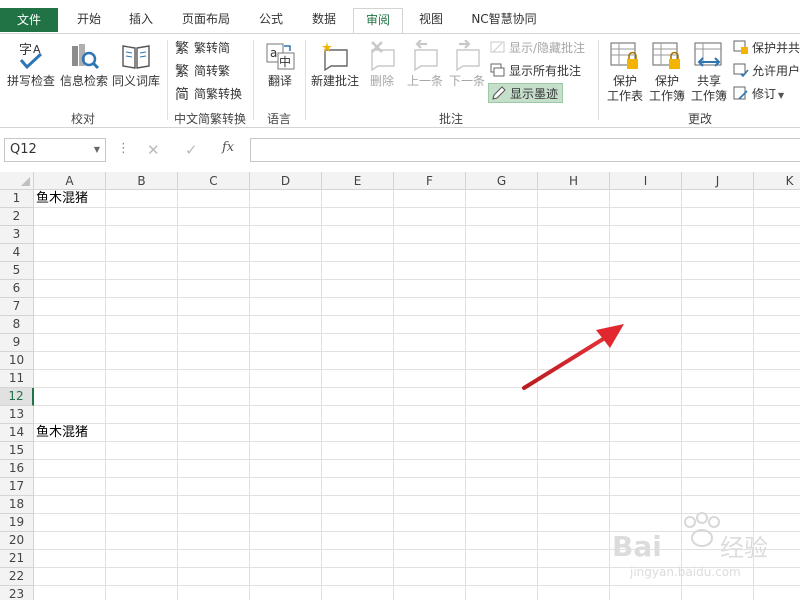  Describe the element at coordinates (574, 307) in the screenshot. I see `cell-H7` at that location.